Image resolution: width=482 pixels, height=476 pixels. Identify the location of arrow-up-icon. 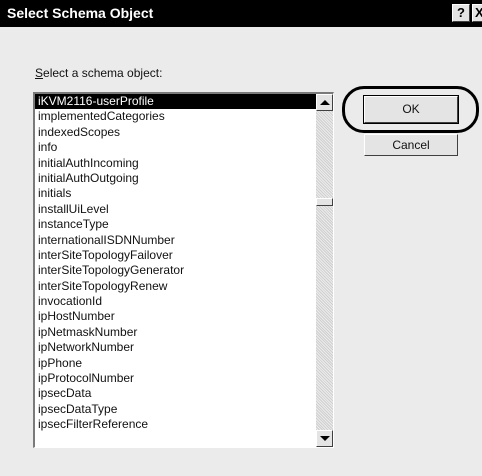
(325, 102).